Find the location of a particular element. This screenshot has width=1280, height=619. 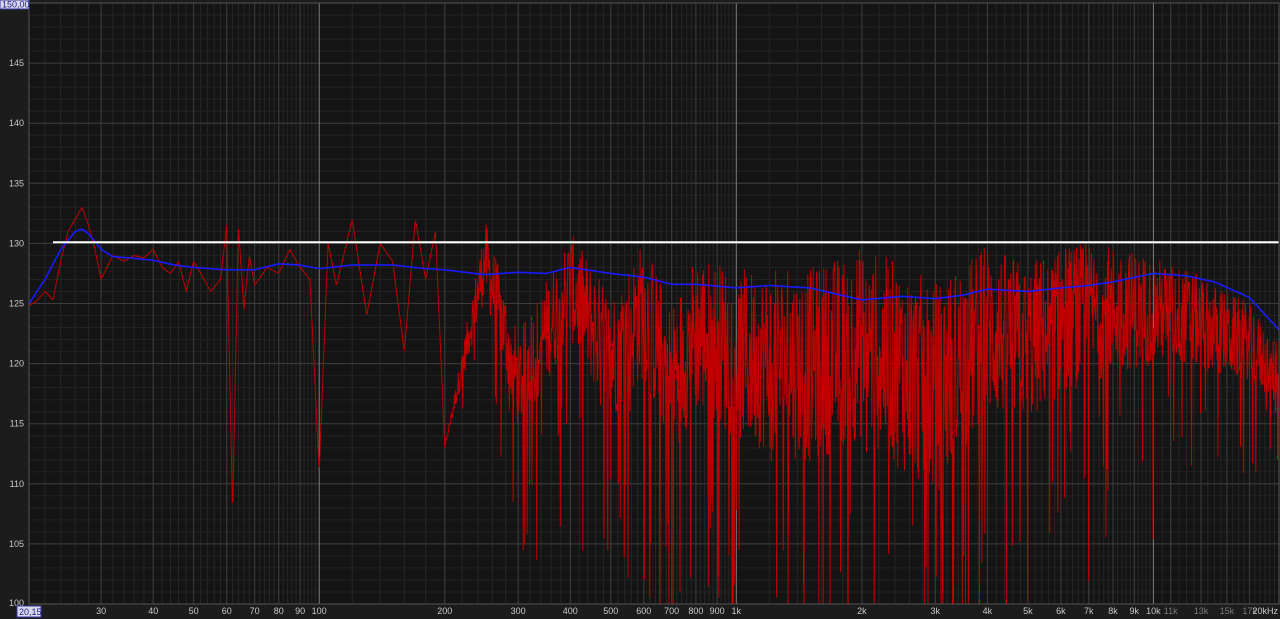

x-tick-label: 4k is located at coordinates (988, 611).